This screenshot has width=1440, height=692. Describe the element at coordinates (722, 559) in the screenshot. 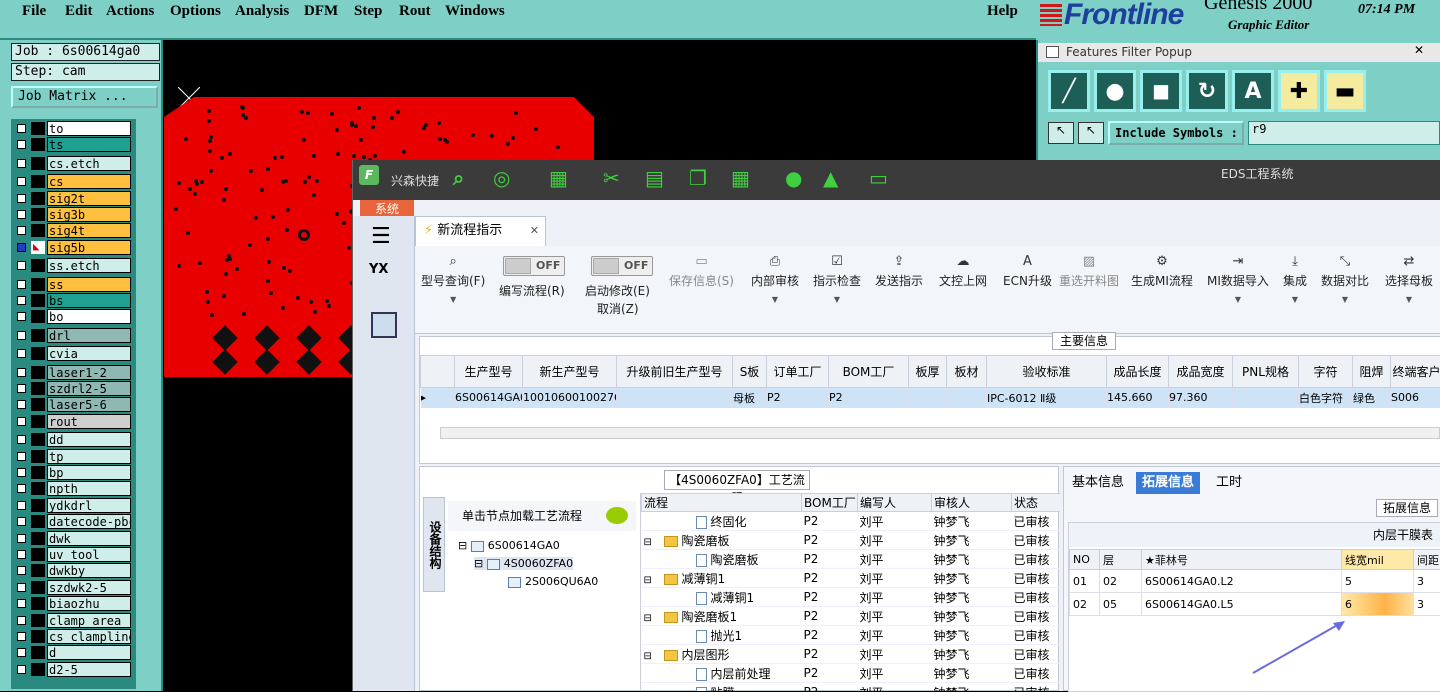

I see `flow-step-cell: 陶瓷磨板` at that location.